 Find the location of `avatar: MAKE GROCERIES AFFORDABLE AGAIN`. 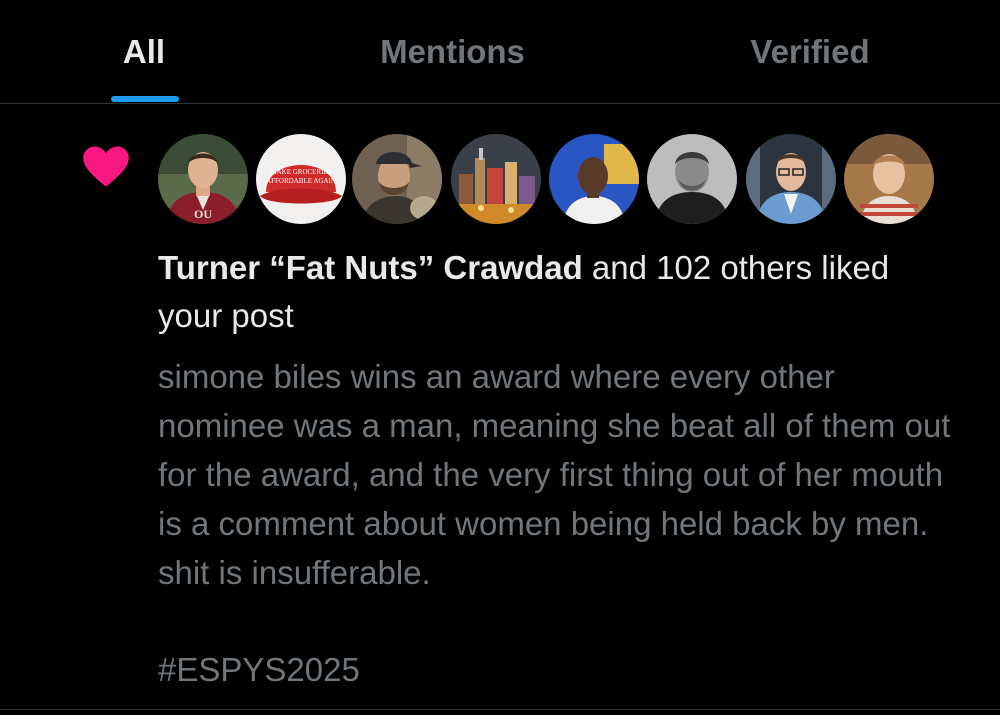

avatar: MAKE GROCERIES AFFORDABLE AGAIN is located at coordinates (301, 179).